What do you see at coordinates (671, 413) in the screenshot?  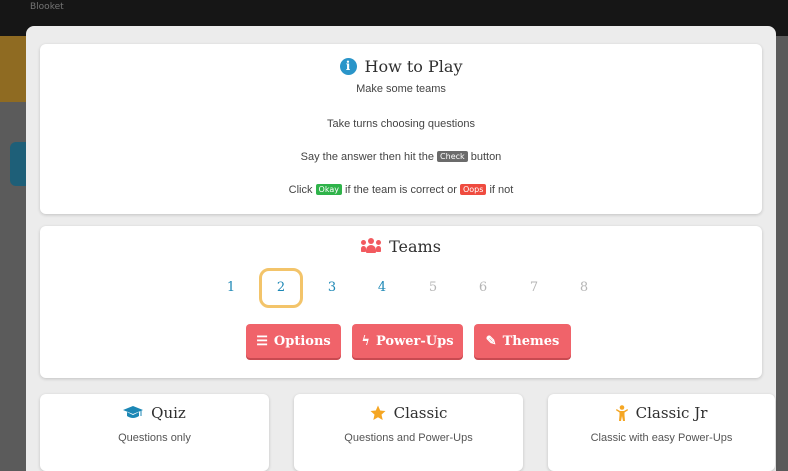 I see `mode-classic-jr-title: Classic Jr` at bounding box center [671, 413].